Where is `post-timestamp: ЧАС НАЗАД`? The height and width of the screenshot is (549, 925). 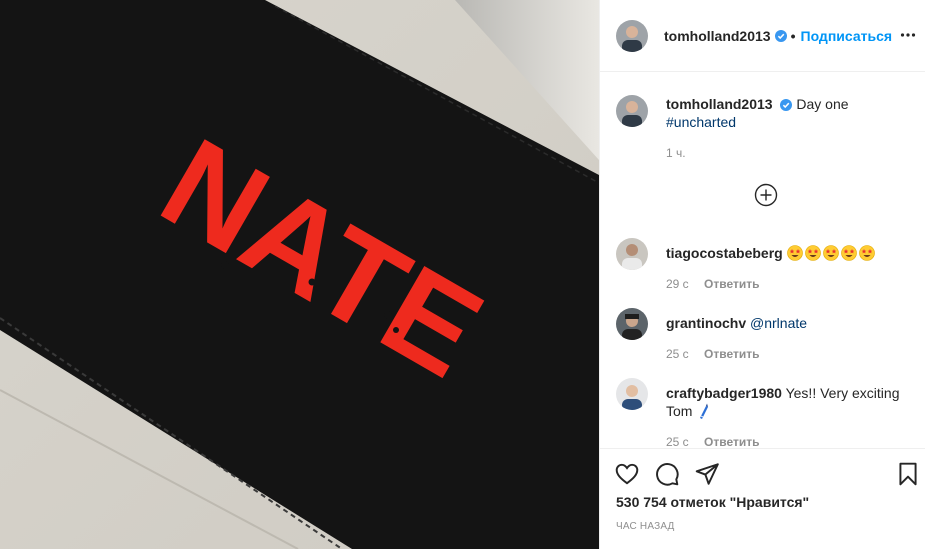
post-timestamp: ЧАС НАЗАД is located at coordinates (645, 526).